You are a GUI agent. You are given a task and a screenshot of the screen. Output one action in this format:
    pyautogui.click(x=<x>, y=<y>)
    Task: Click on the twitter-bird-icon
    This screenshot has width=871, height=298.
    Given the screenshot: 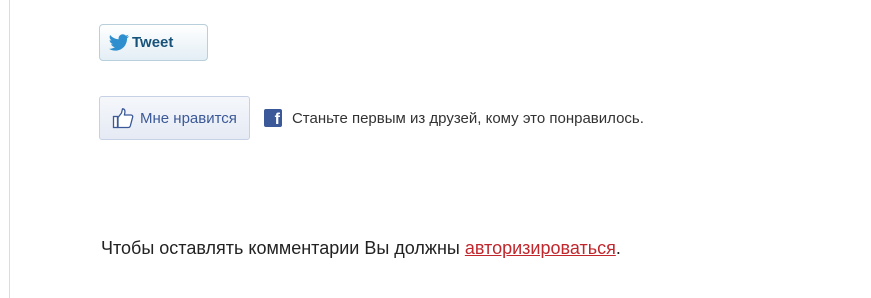 What is the action you would take?
    pyautogui.click(x=119, y=42)
    